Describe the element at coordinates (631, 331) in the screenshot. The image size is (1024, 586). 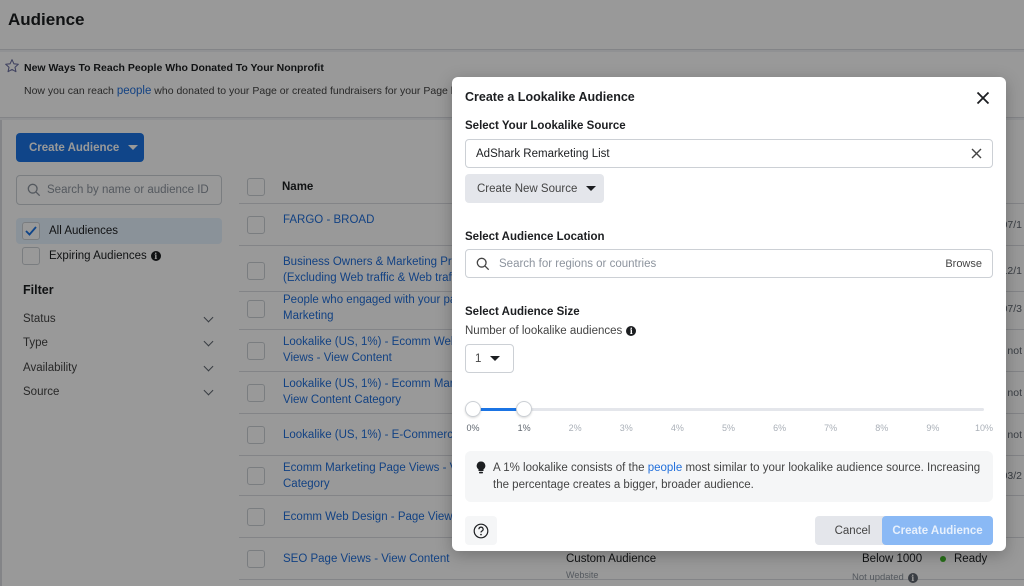
I see `info-icon: i` at that location.